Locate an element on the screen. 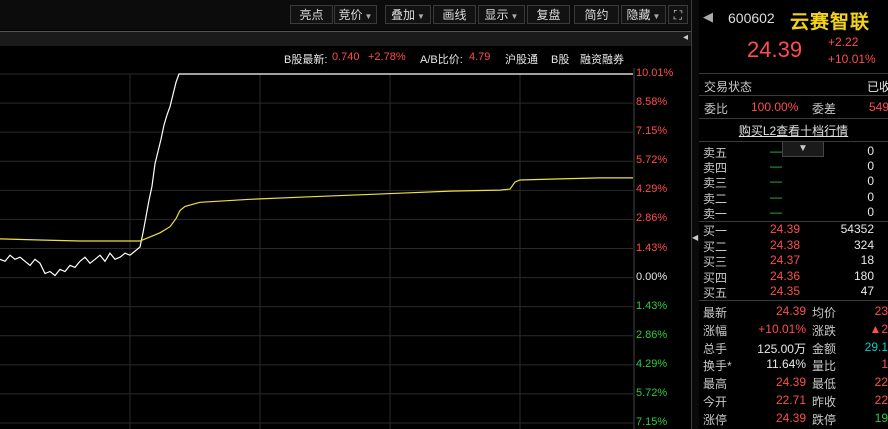 Image resolution: width=888 pixels, height=429 pixels. average-price-line is located at coordinates (316, 209).